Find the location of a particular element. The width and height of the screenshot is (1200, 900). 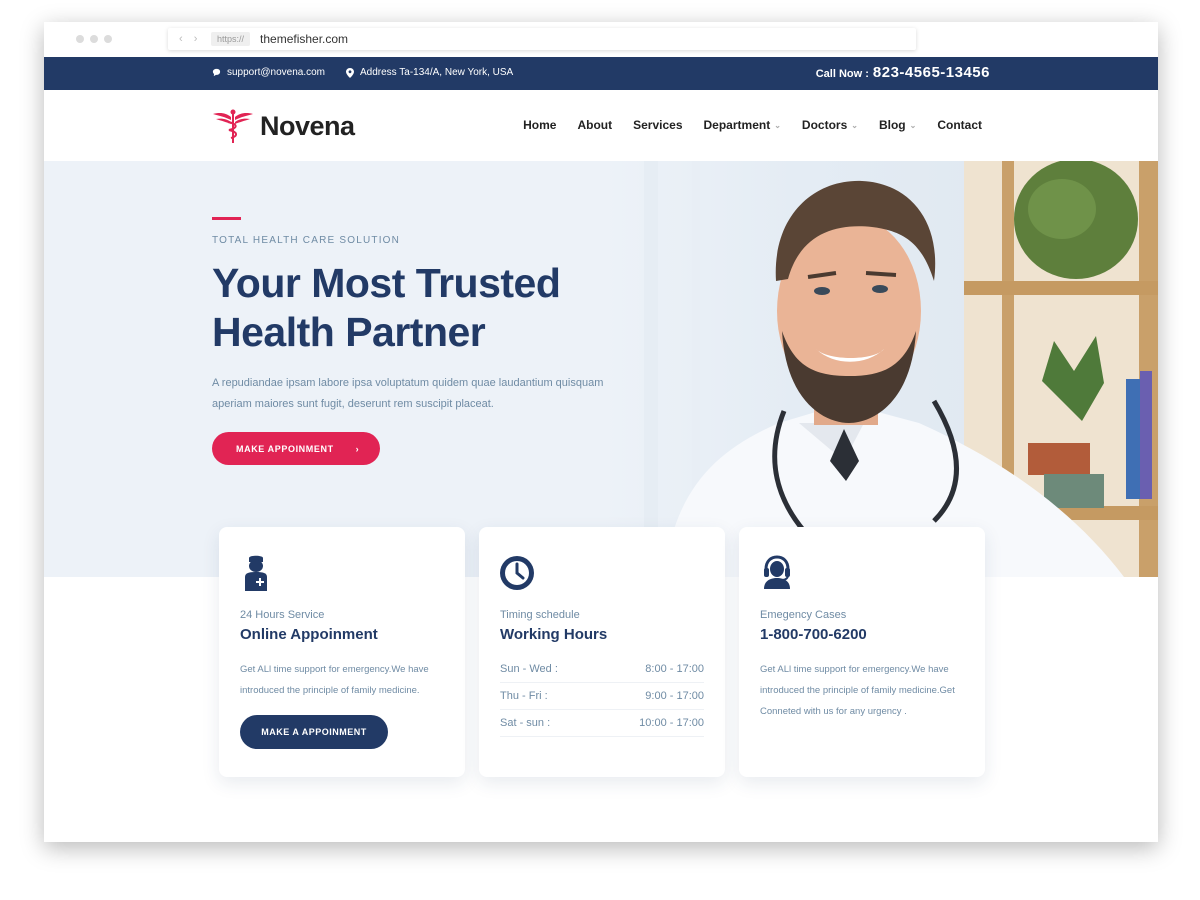

make-appointment-button: MAKE APPOINMENT › is located at coordinates (296, 448).